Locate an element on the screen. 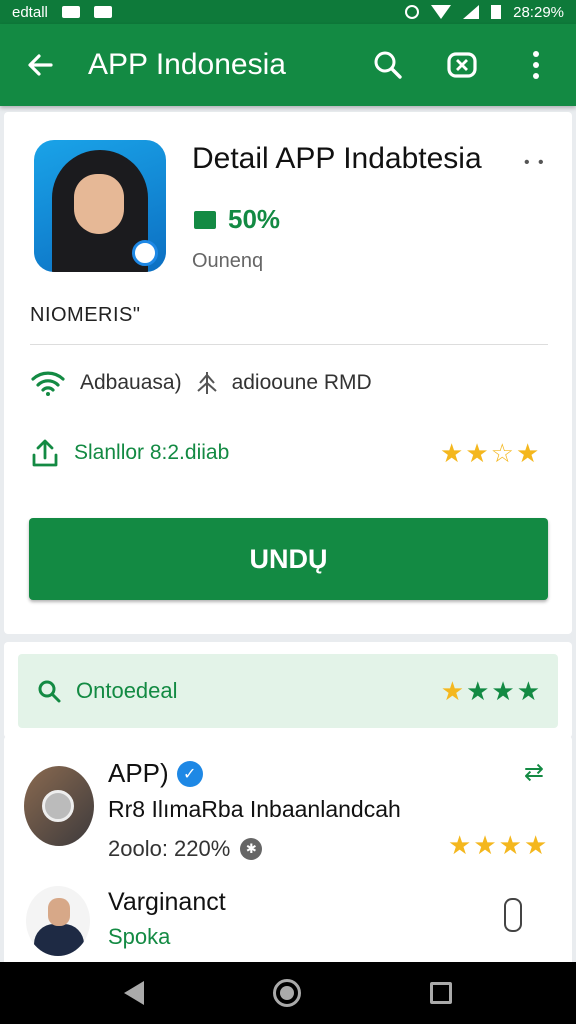  search-button is located at coordinates (388, 65).